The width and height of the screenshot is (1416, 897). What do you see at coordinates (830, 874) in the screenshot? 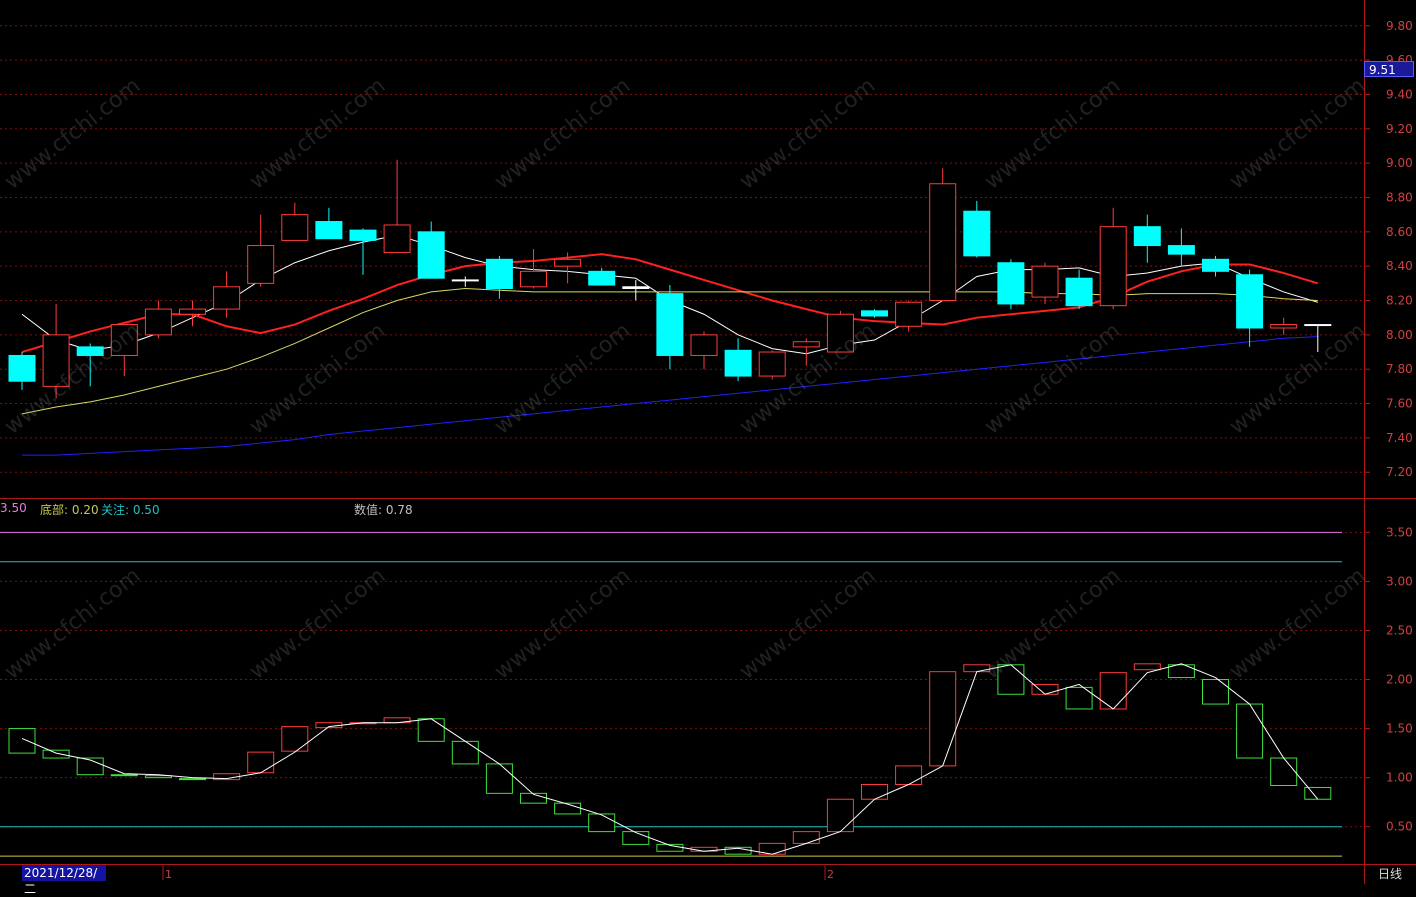
I see `month-mark-1: 2` at bounding box center [830, 874].